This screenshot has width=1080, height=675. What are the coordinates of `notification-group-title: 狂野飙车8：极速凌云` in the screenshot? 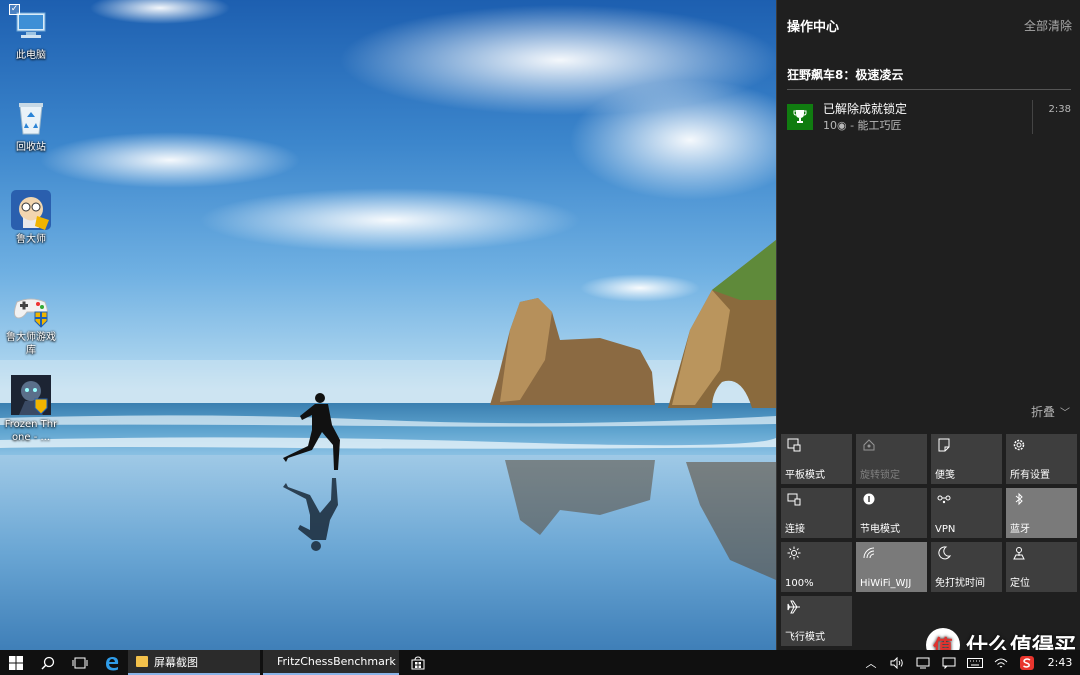 It's located at (845, 75).